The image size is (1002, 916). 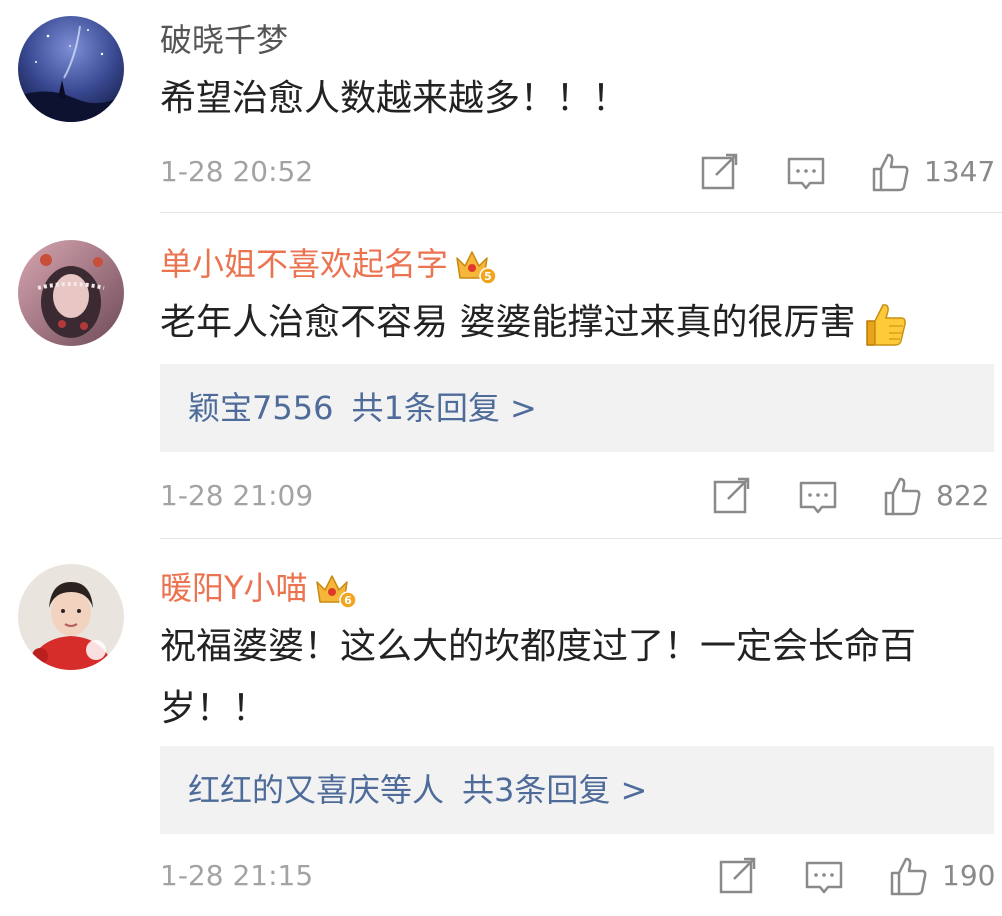 What do you see at coordinates (963, 495) in the screenshot?
I see `like-count: 822` at bounding box center [963, 495].